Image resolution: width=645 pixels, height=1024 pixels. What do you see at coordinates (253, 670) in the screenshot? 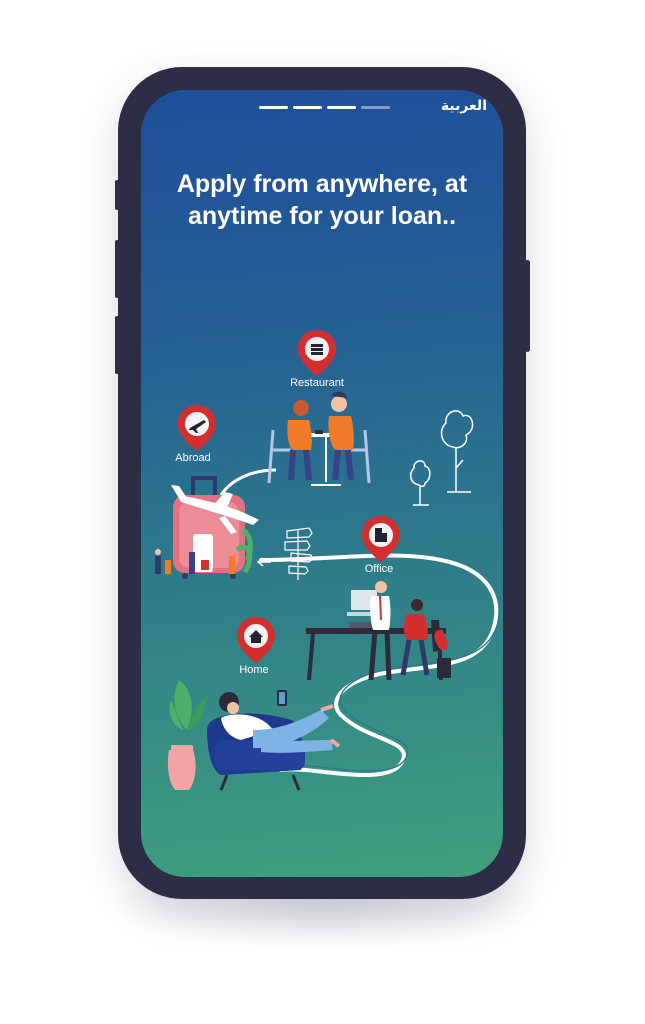
I see `home-location-label: Home` at bounding box center [253, 670].